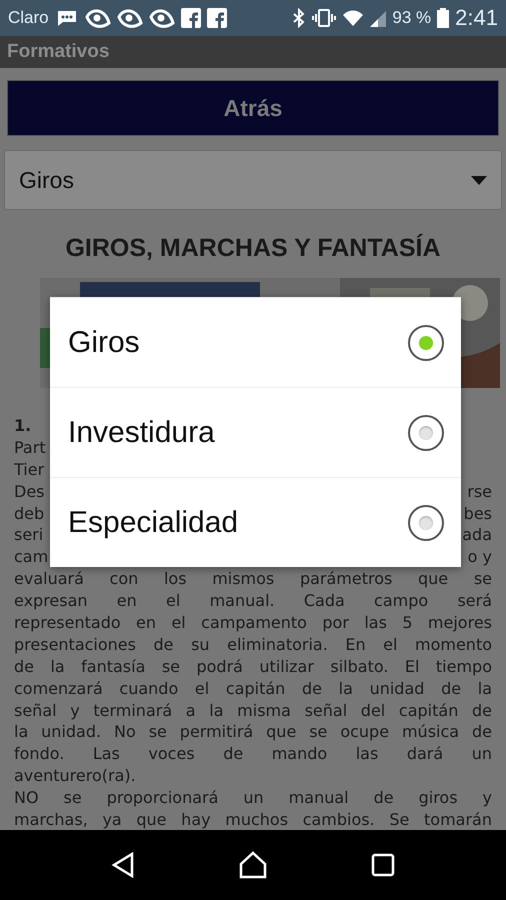  What do you see at coordinates (253, 711) in the screenshot?
I see `paragraph-line: señal y terminará a la misma señal del capitán de` at bounding box center [253, 711].